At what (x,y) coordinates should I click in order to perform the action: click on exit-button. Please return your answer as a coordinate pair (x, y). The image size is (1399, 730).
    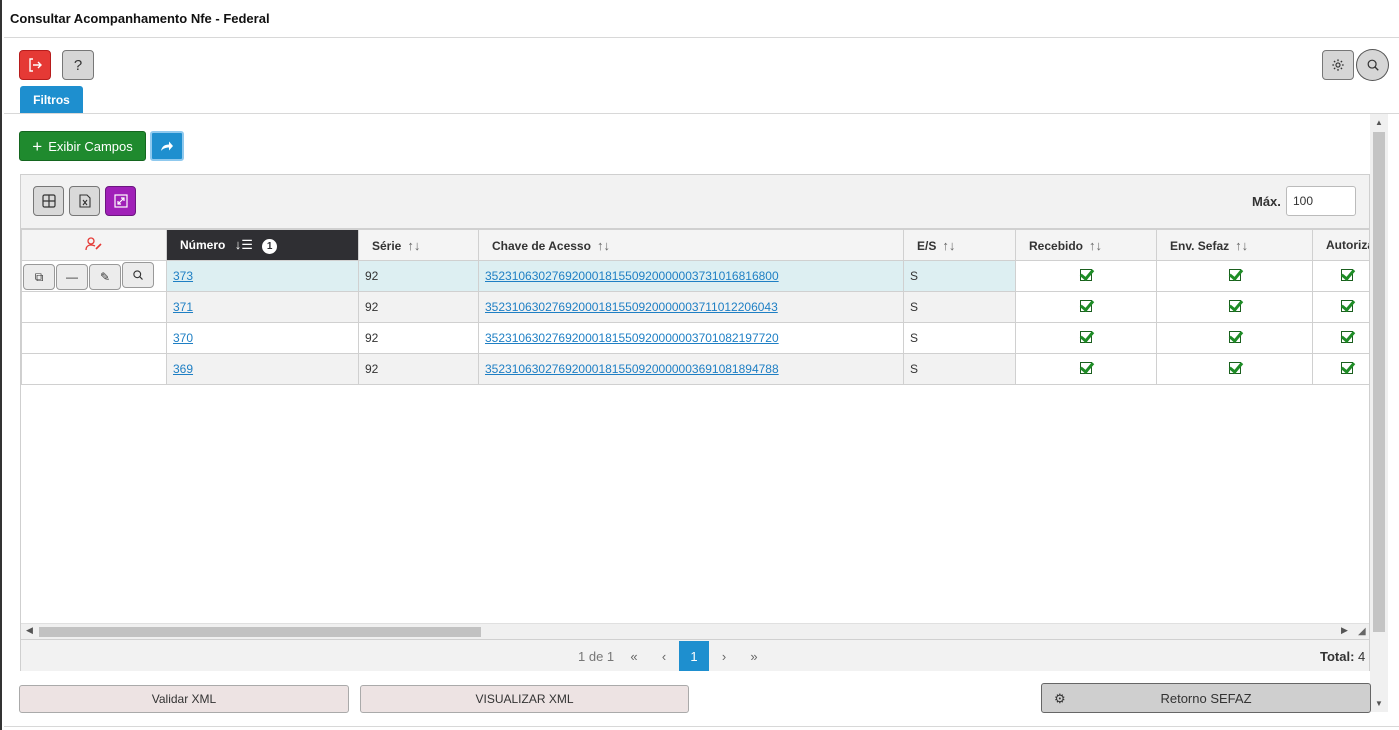
    Looking at the image, I should click on (35, 65).